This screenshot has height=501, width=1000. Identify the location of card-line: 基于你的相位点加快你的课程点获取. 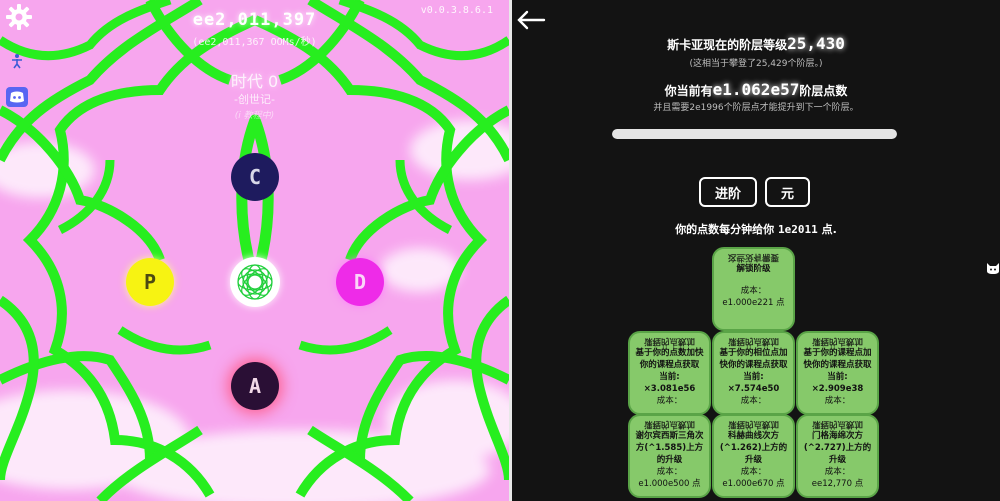
(753, 359).